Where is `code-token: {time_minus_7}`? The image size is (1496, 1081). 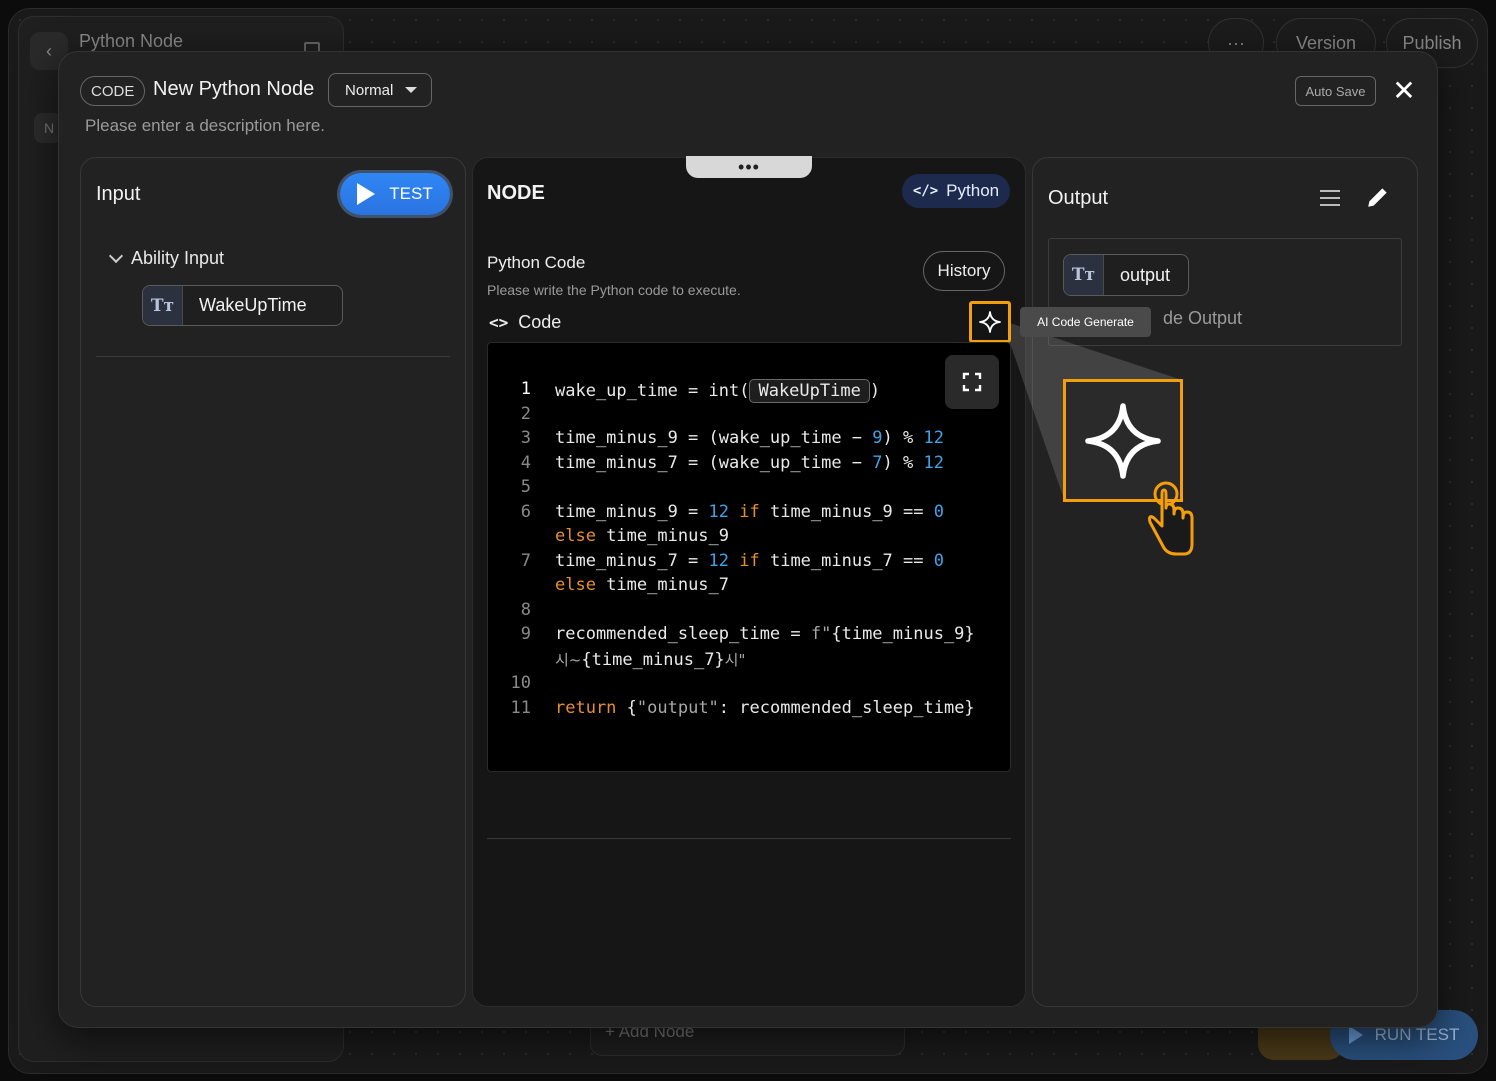 code-token: {time_minus_7} is located at coordinates (653, 660).